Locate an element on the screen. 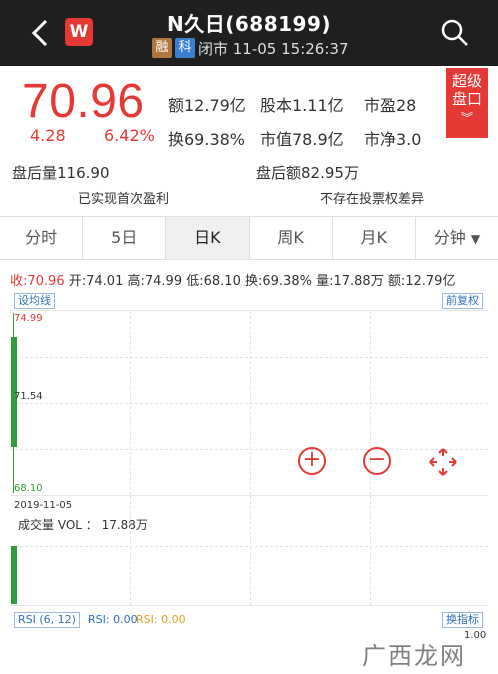  chevron-down-icon: ︾ is located at coordinates (466, 118).